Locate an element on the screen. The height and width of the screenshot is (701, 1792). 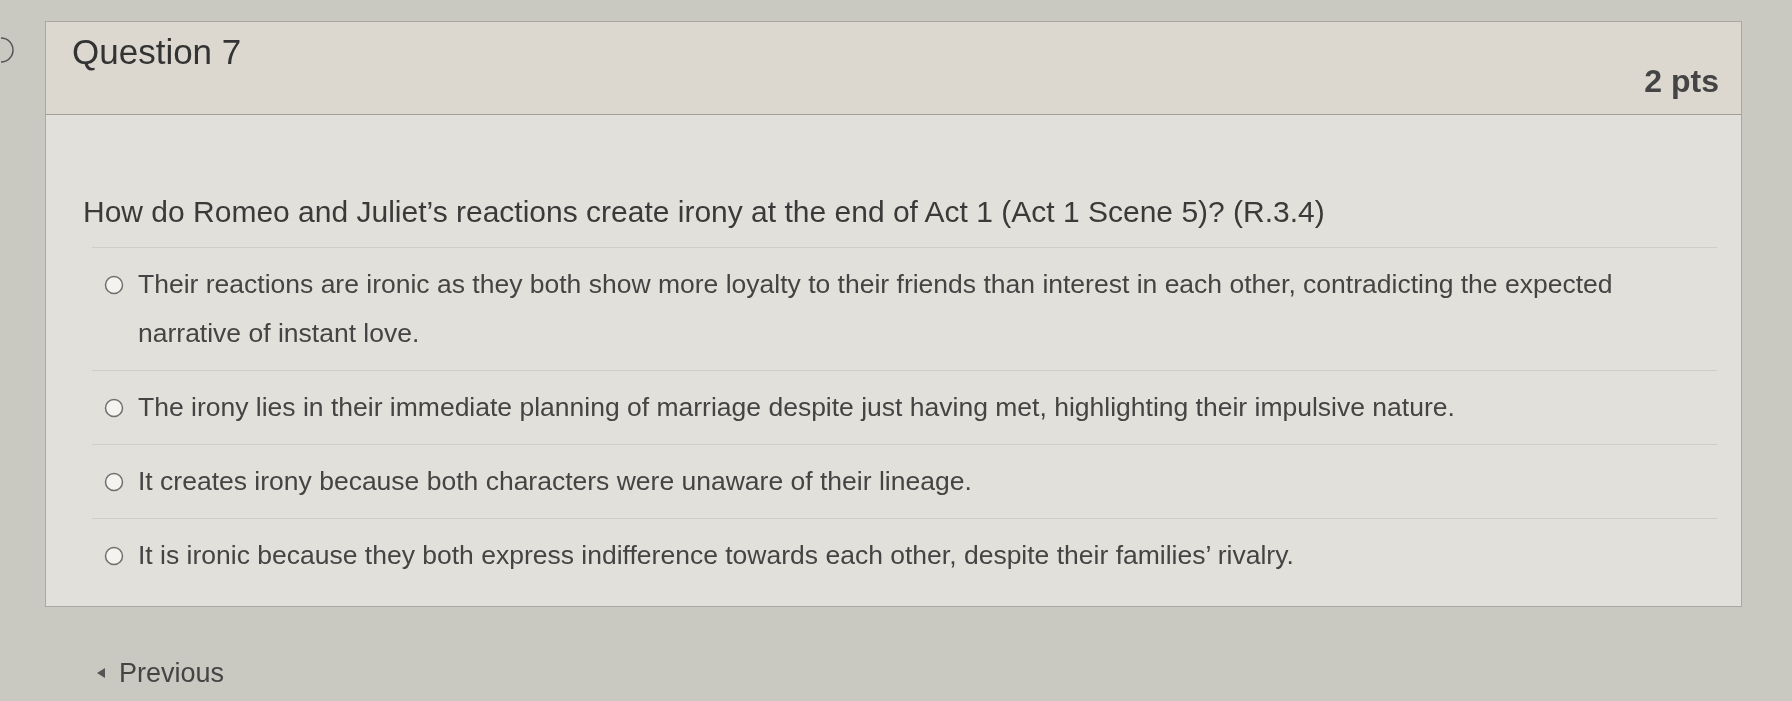
previous-button: Previous is located at coordinates (161, 673).